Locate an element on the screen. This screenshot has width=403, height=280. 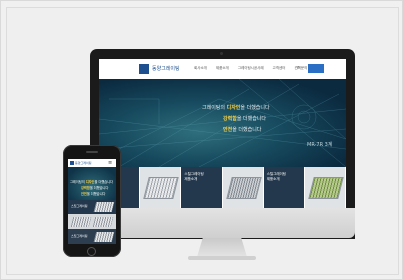
mobile-hero-line-1: 그레이팅의 디자인을 더했습니다 is located at coordinates (92, 182).